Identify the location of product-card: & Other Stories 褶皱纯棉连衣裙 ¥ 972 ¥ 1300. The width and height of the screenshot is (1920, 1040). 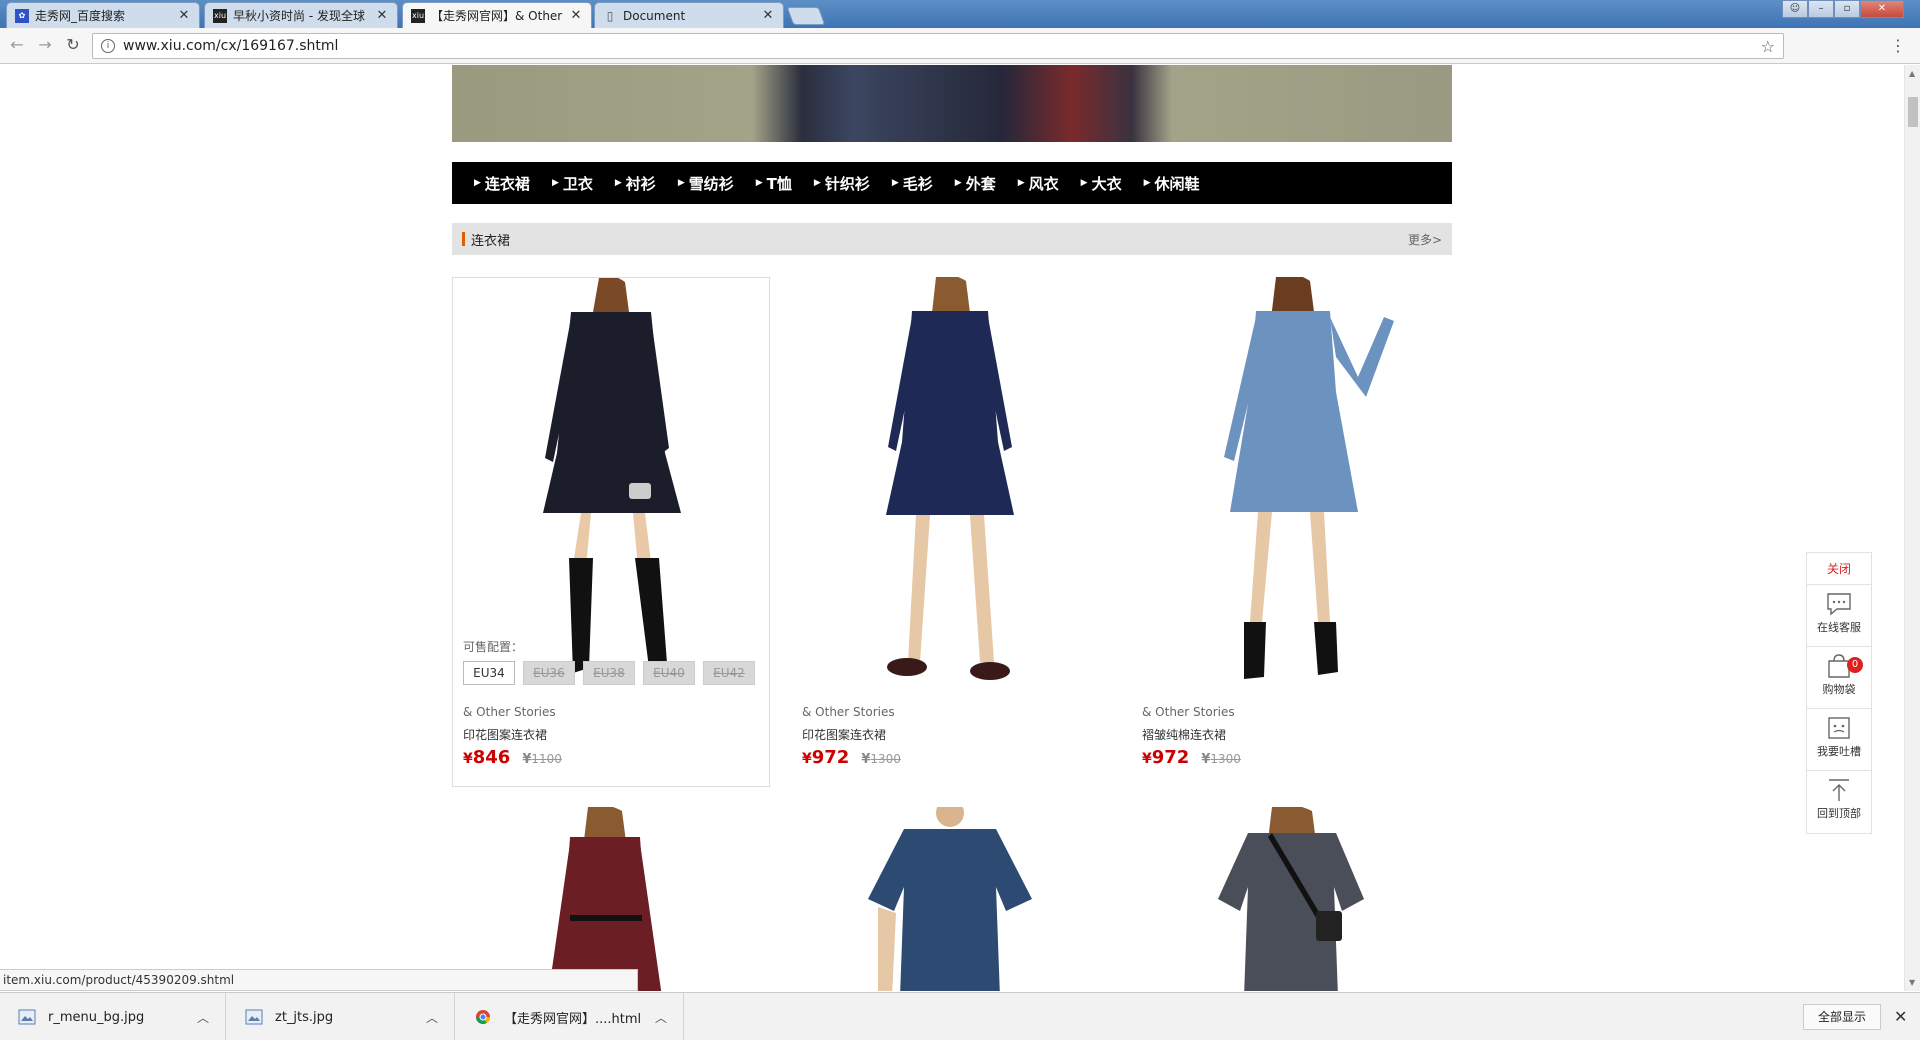
(1291, 532).